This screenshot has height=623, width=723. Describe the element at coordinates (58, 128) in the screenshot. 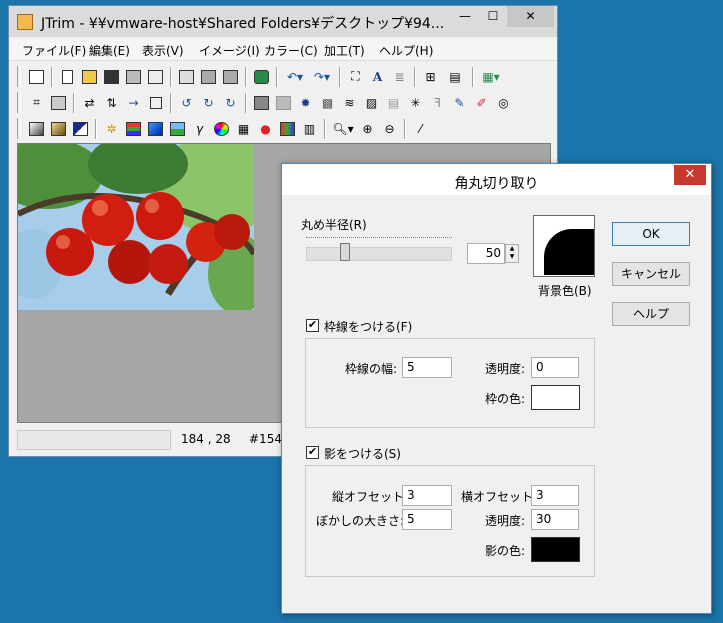

I see `sepia-icon` at that location.